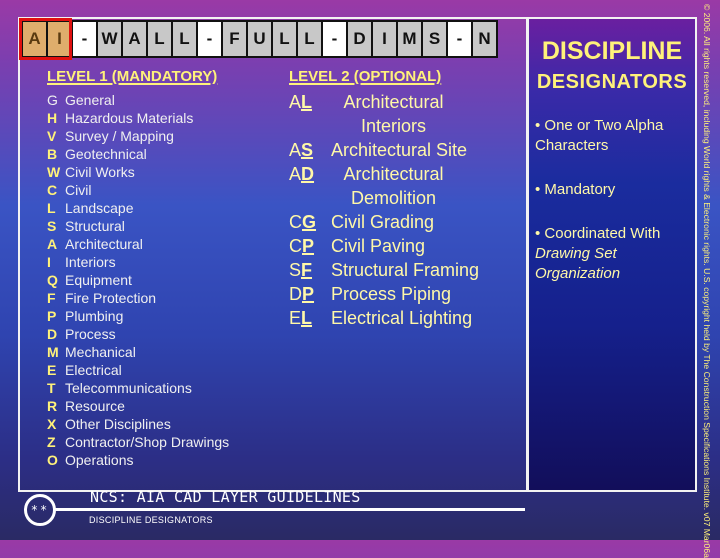  Describe the element at coordinates (100, 172) in the screenshot. I see `discipline-label: Civil Works` at that location.